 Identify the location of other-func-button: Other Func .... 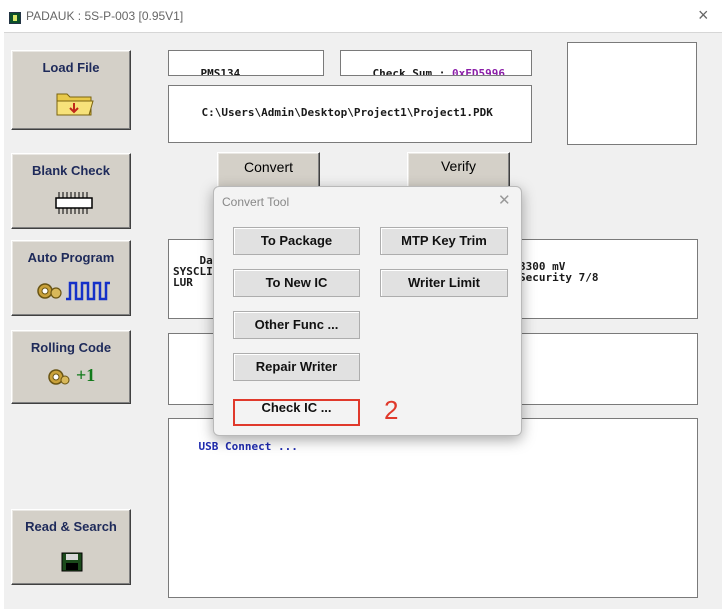
(296, 325).